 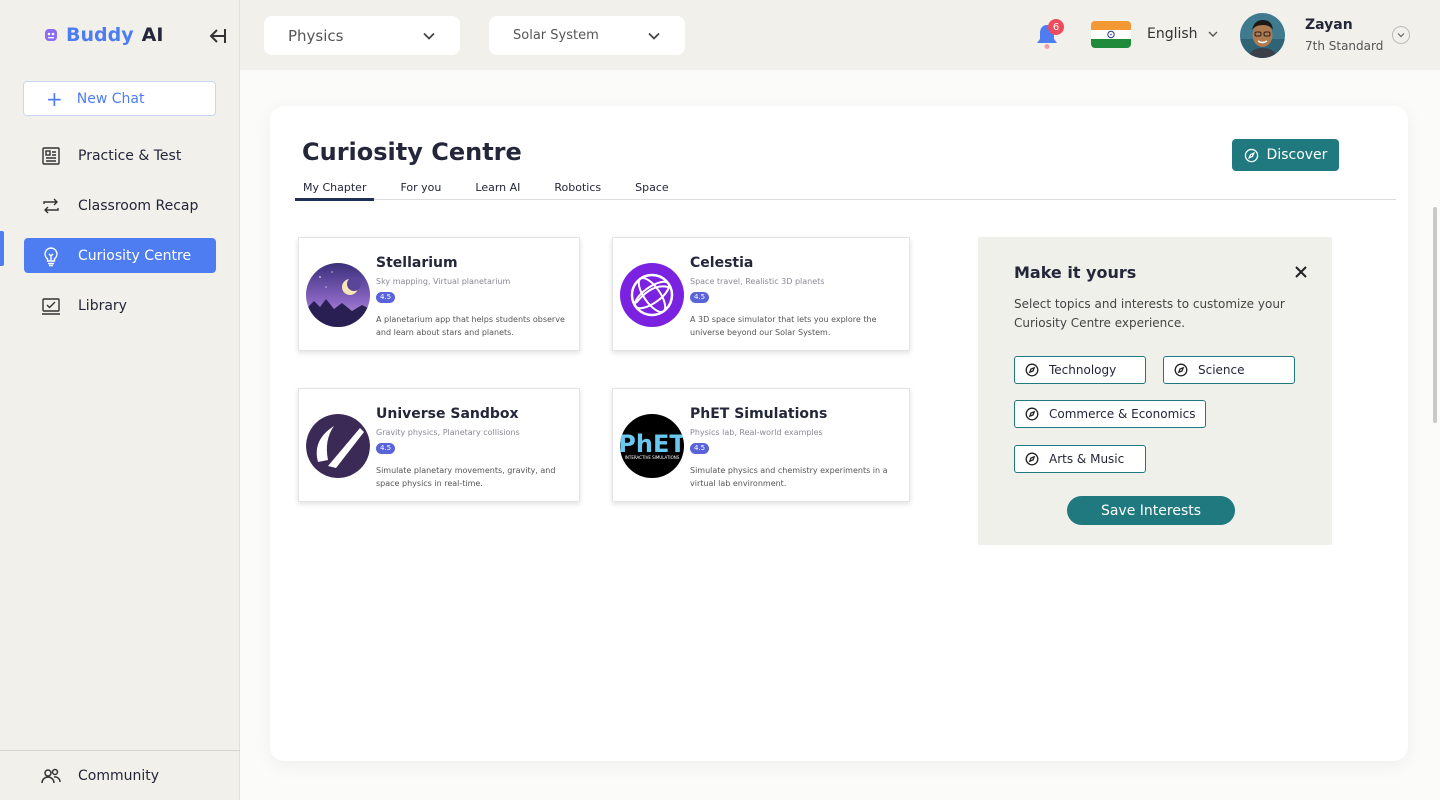 I want to click on lightbulb-icon, so click(x=51, y=256).